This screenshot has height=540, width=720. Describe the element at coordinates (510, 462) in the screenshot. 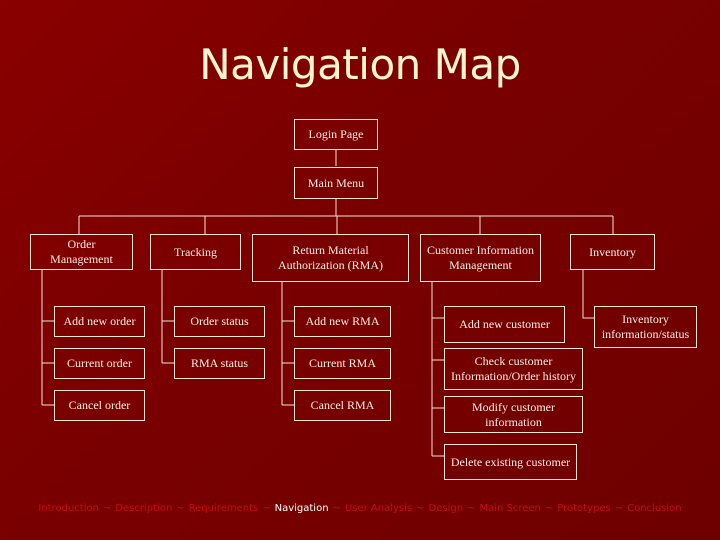

I see `node-delete-existing-customer: Delete existing customer` at that location.